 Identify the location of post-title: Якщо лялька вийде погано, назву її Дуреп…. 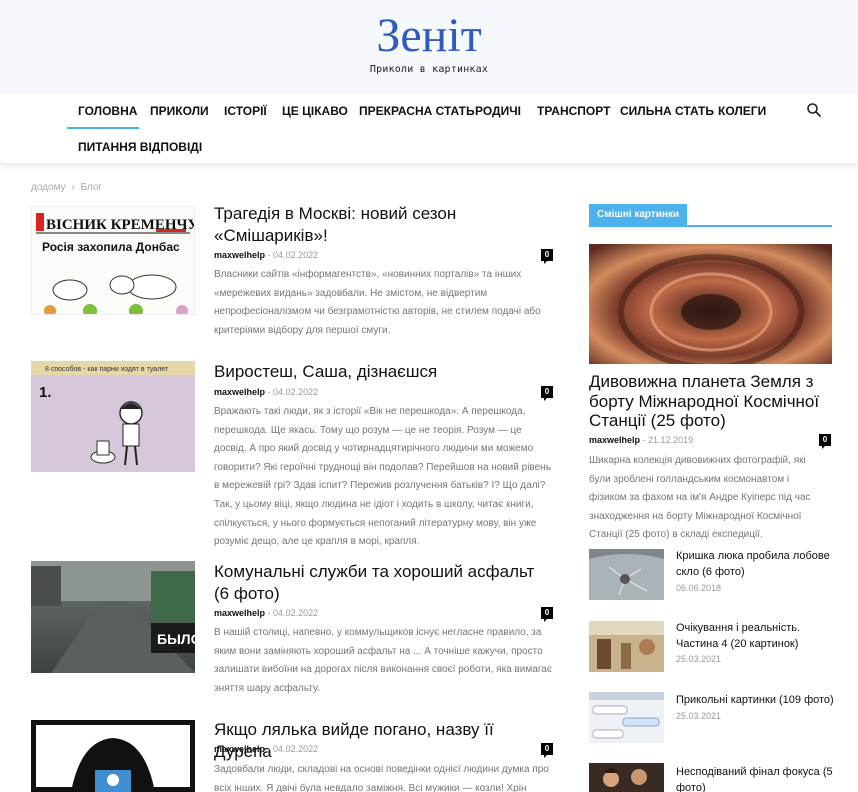
(384, 741).